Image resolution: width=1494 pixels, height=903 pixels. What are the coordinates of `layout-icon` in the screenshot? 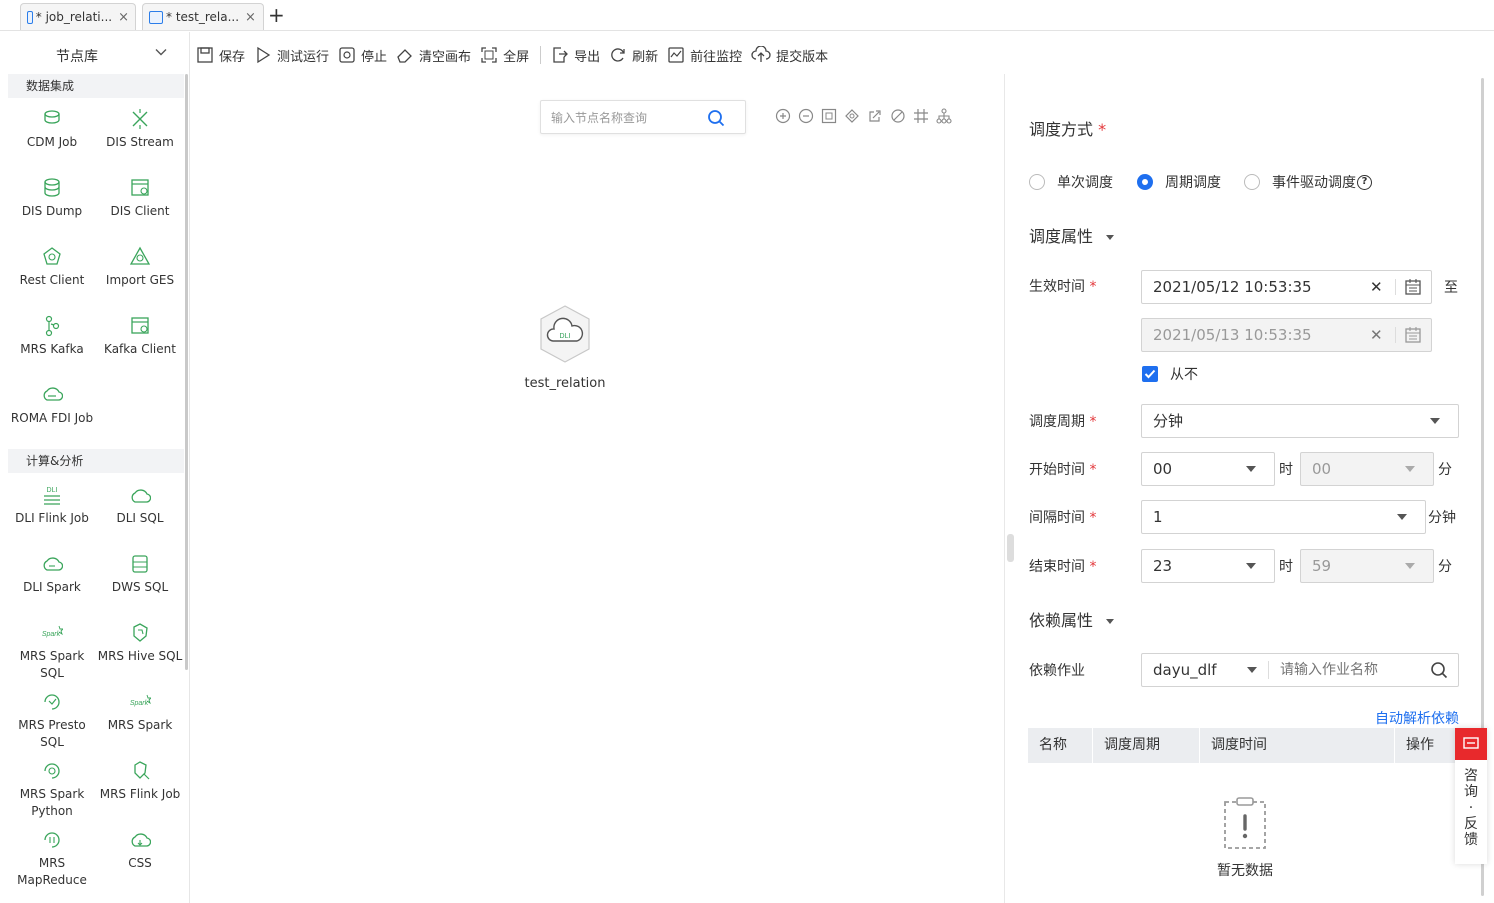 It's located at (852, 116).